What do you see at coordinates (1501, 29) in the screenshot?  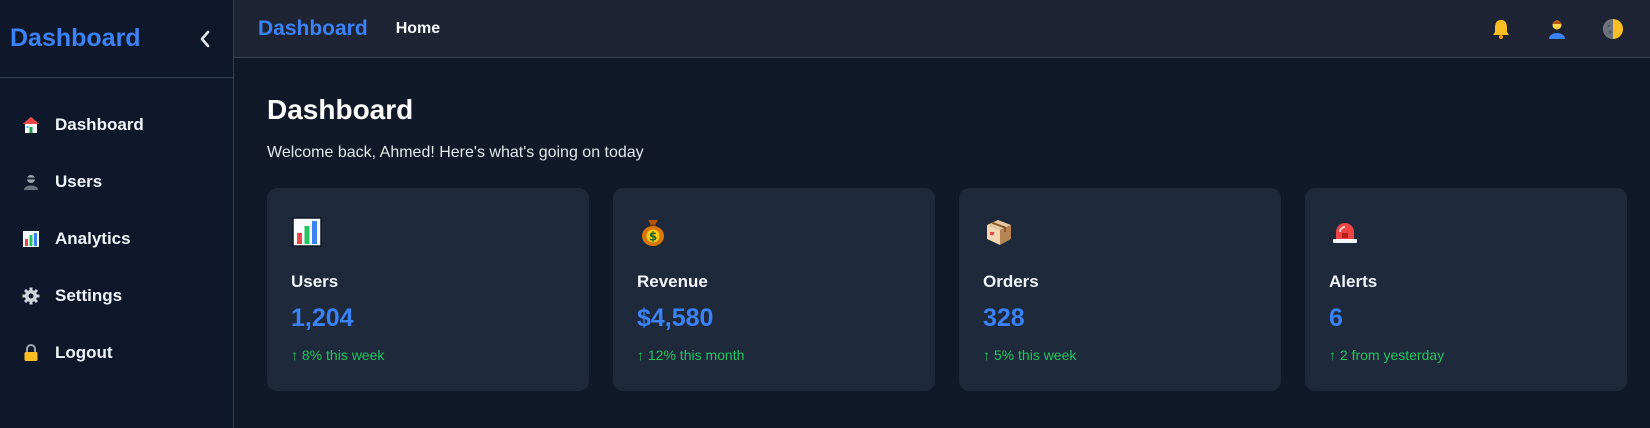 I see `bell-icon` at bounding box center [1501, 29].